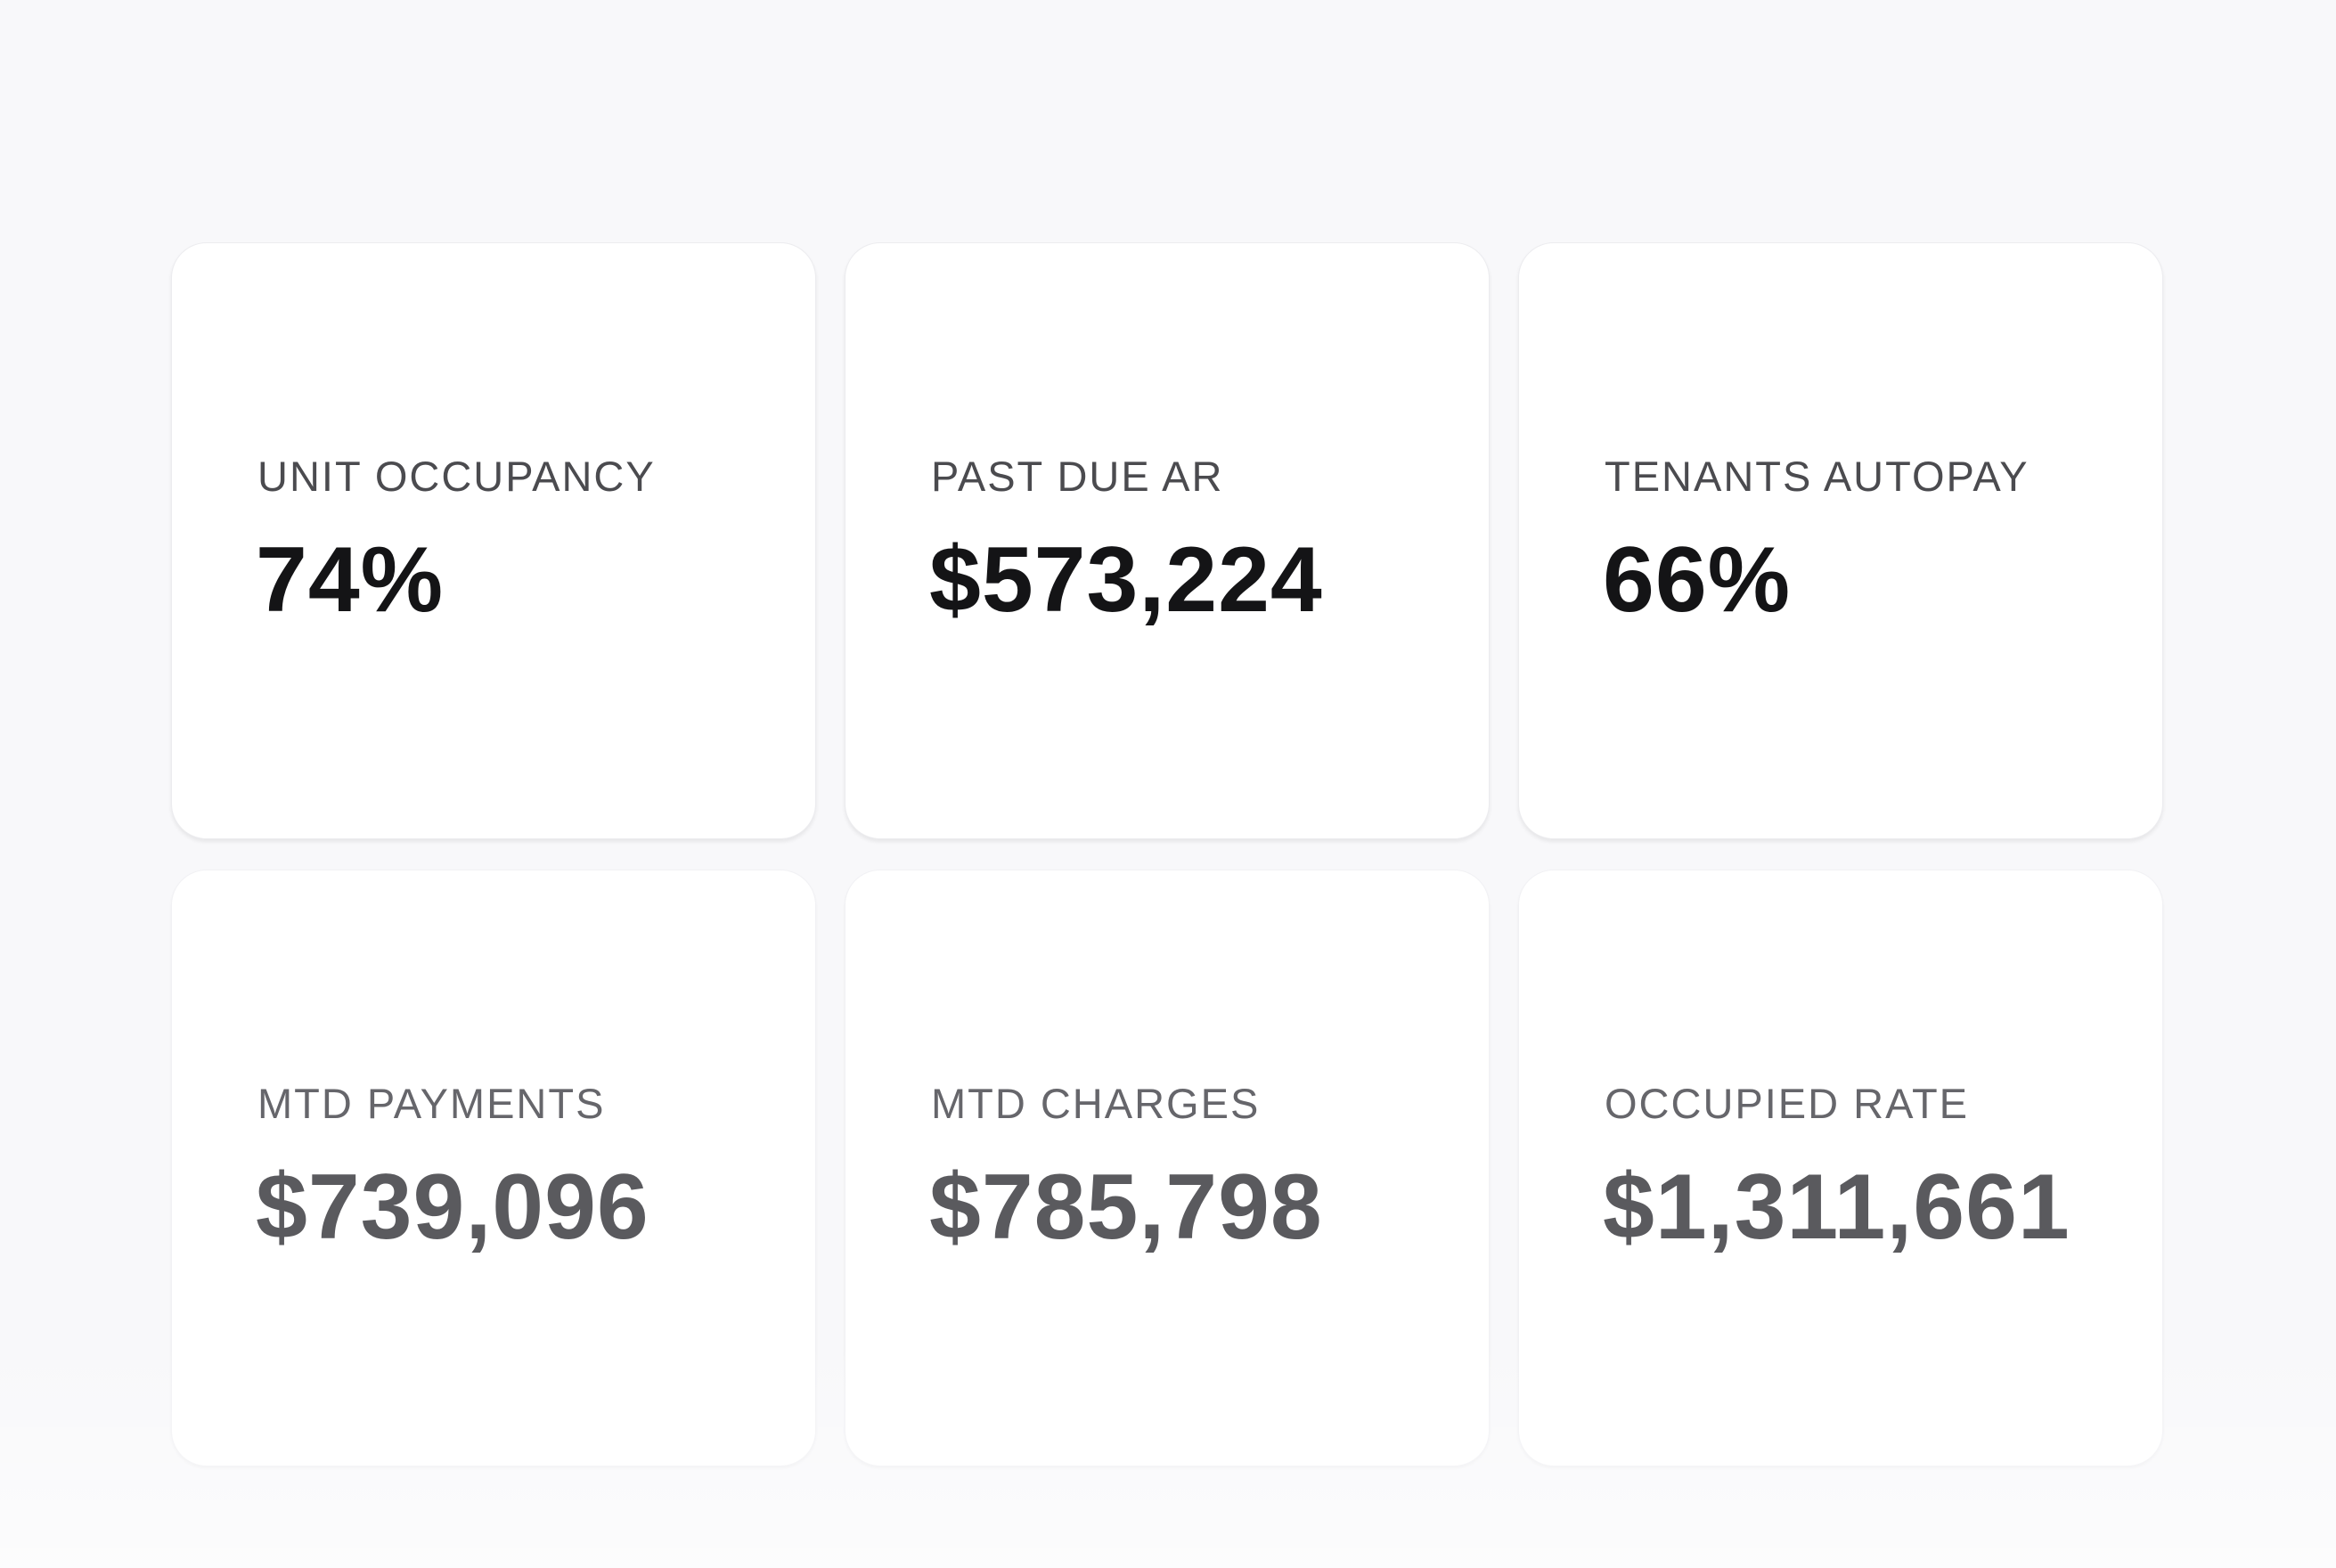 The height and width of the screenshot is (1568, 2336). I want to click on metric-label: UNIT OCCUPANCY, so click(456, 476).